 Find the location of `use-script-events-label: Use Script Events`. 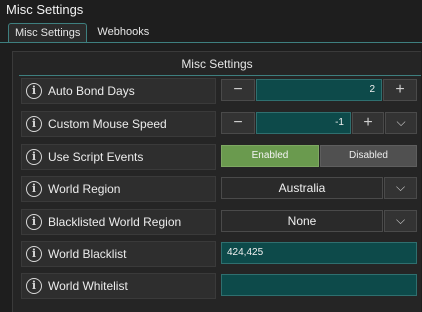

use-script-events-label: Use Script Events is located at coordinates (96, 157).